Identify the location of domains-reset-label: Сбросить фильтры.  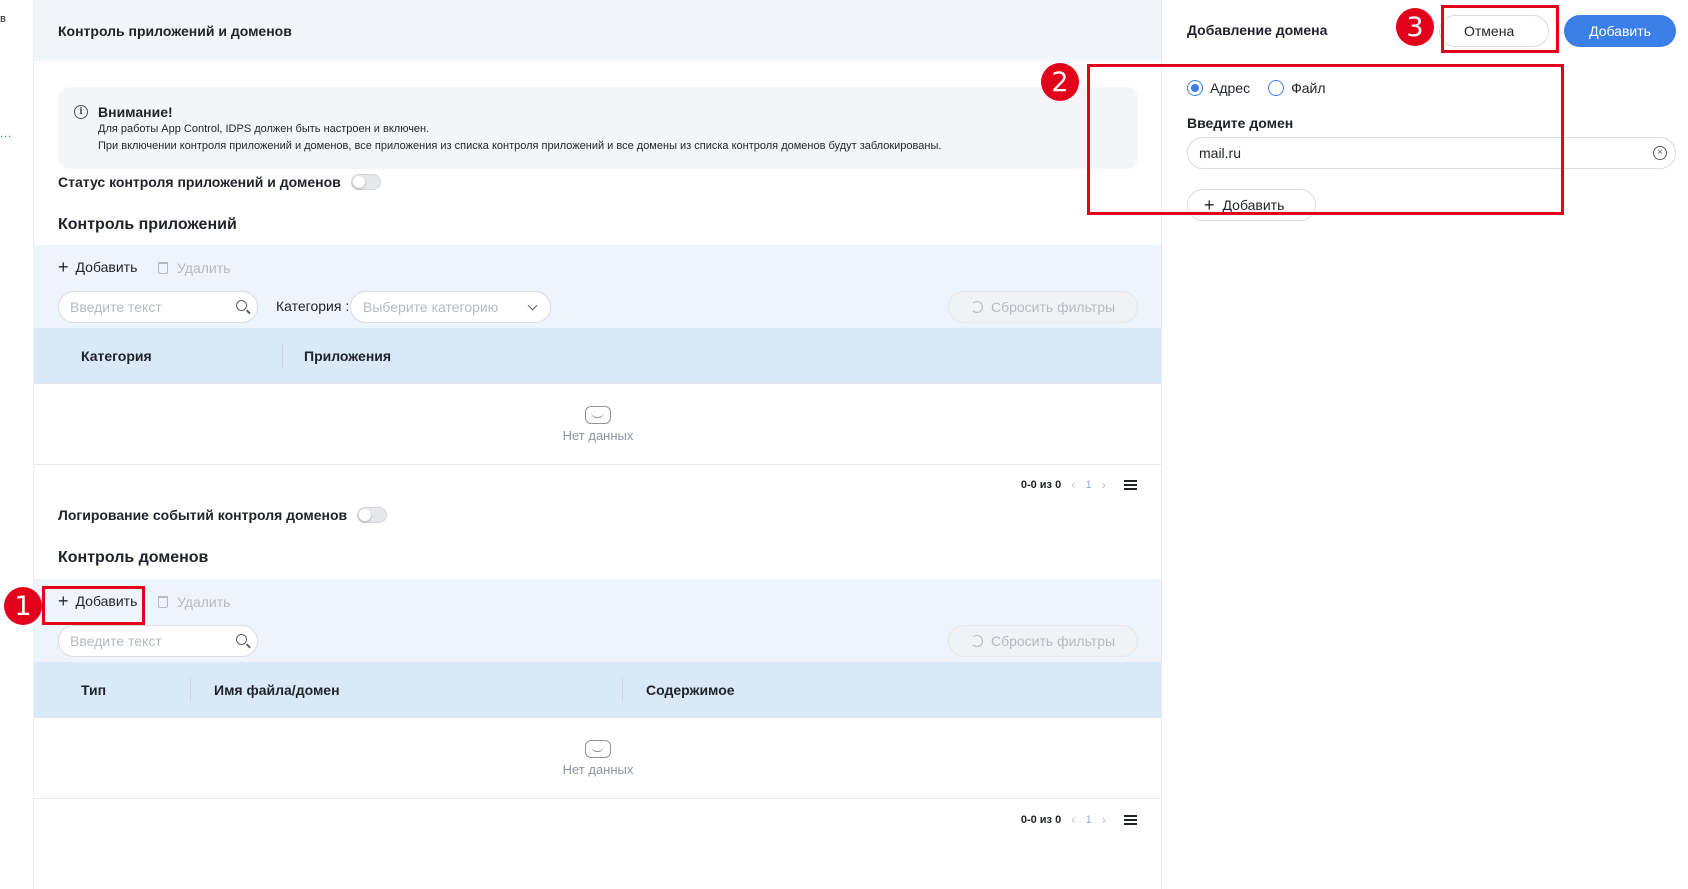
(1053, 641).